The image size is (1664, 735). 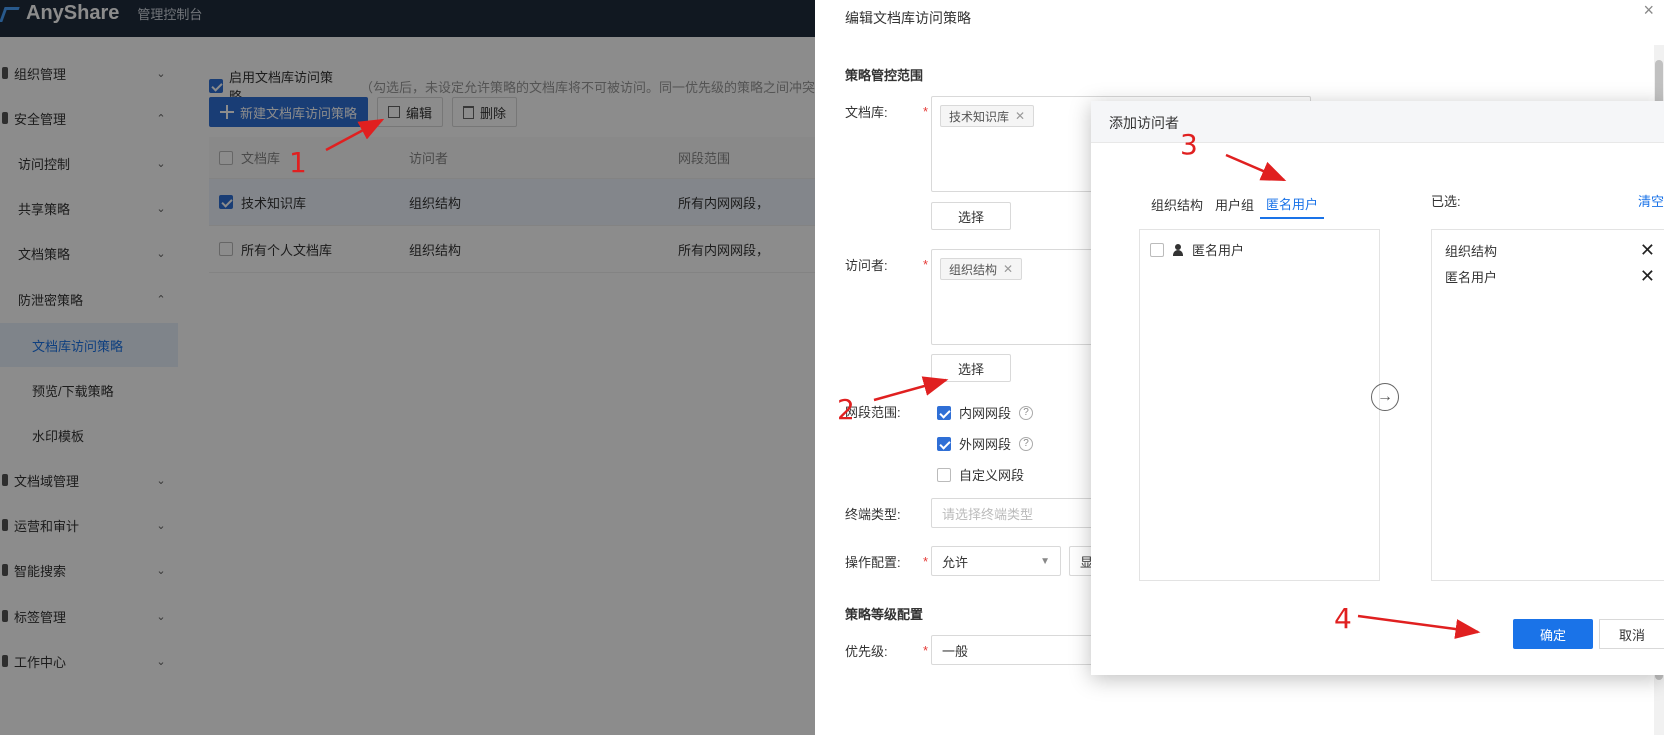 What do you see at coordinates (1471, 251) in the screenshot?
I see `selected-item-label: 组织结构` at bounding box center [1471, 251].